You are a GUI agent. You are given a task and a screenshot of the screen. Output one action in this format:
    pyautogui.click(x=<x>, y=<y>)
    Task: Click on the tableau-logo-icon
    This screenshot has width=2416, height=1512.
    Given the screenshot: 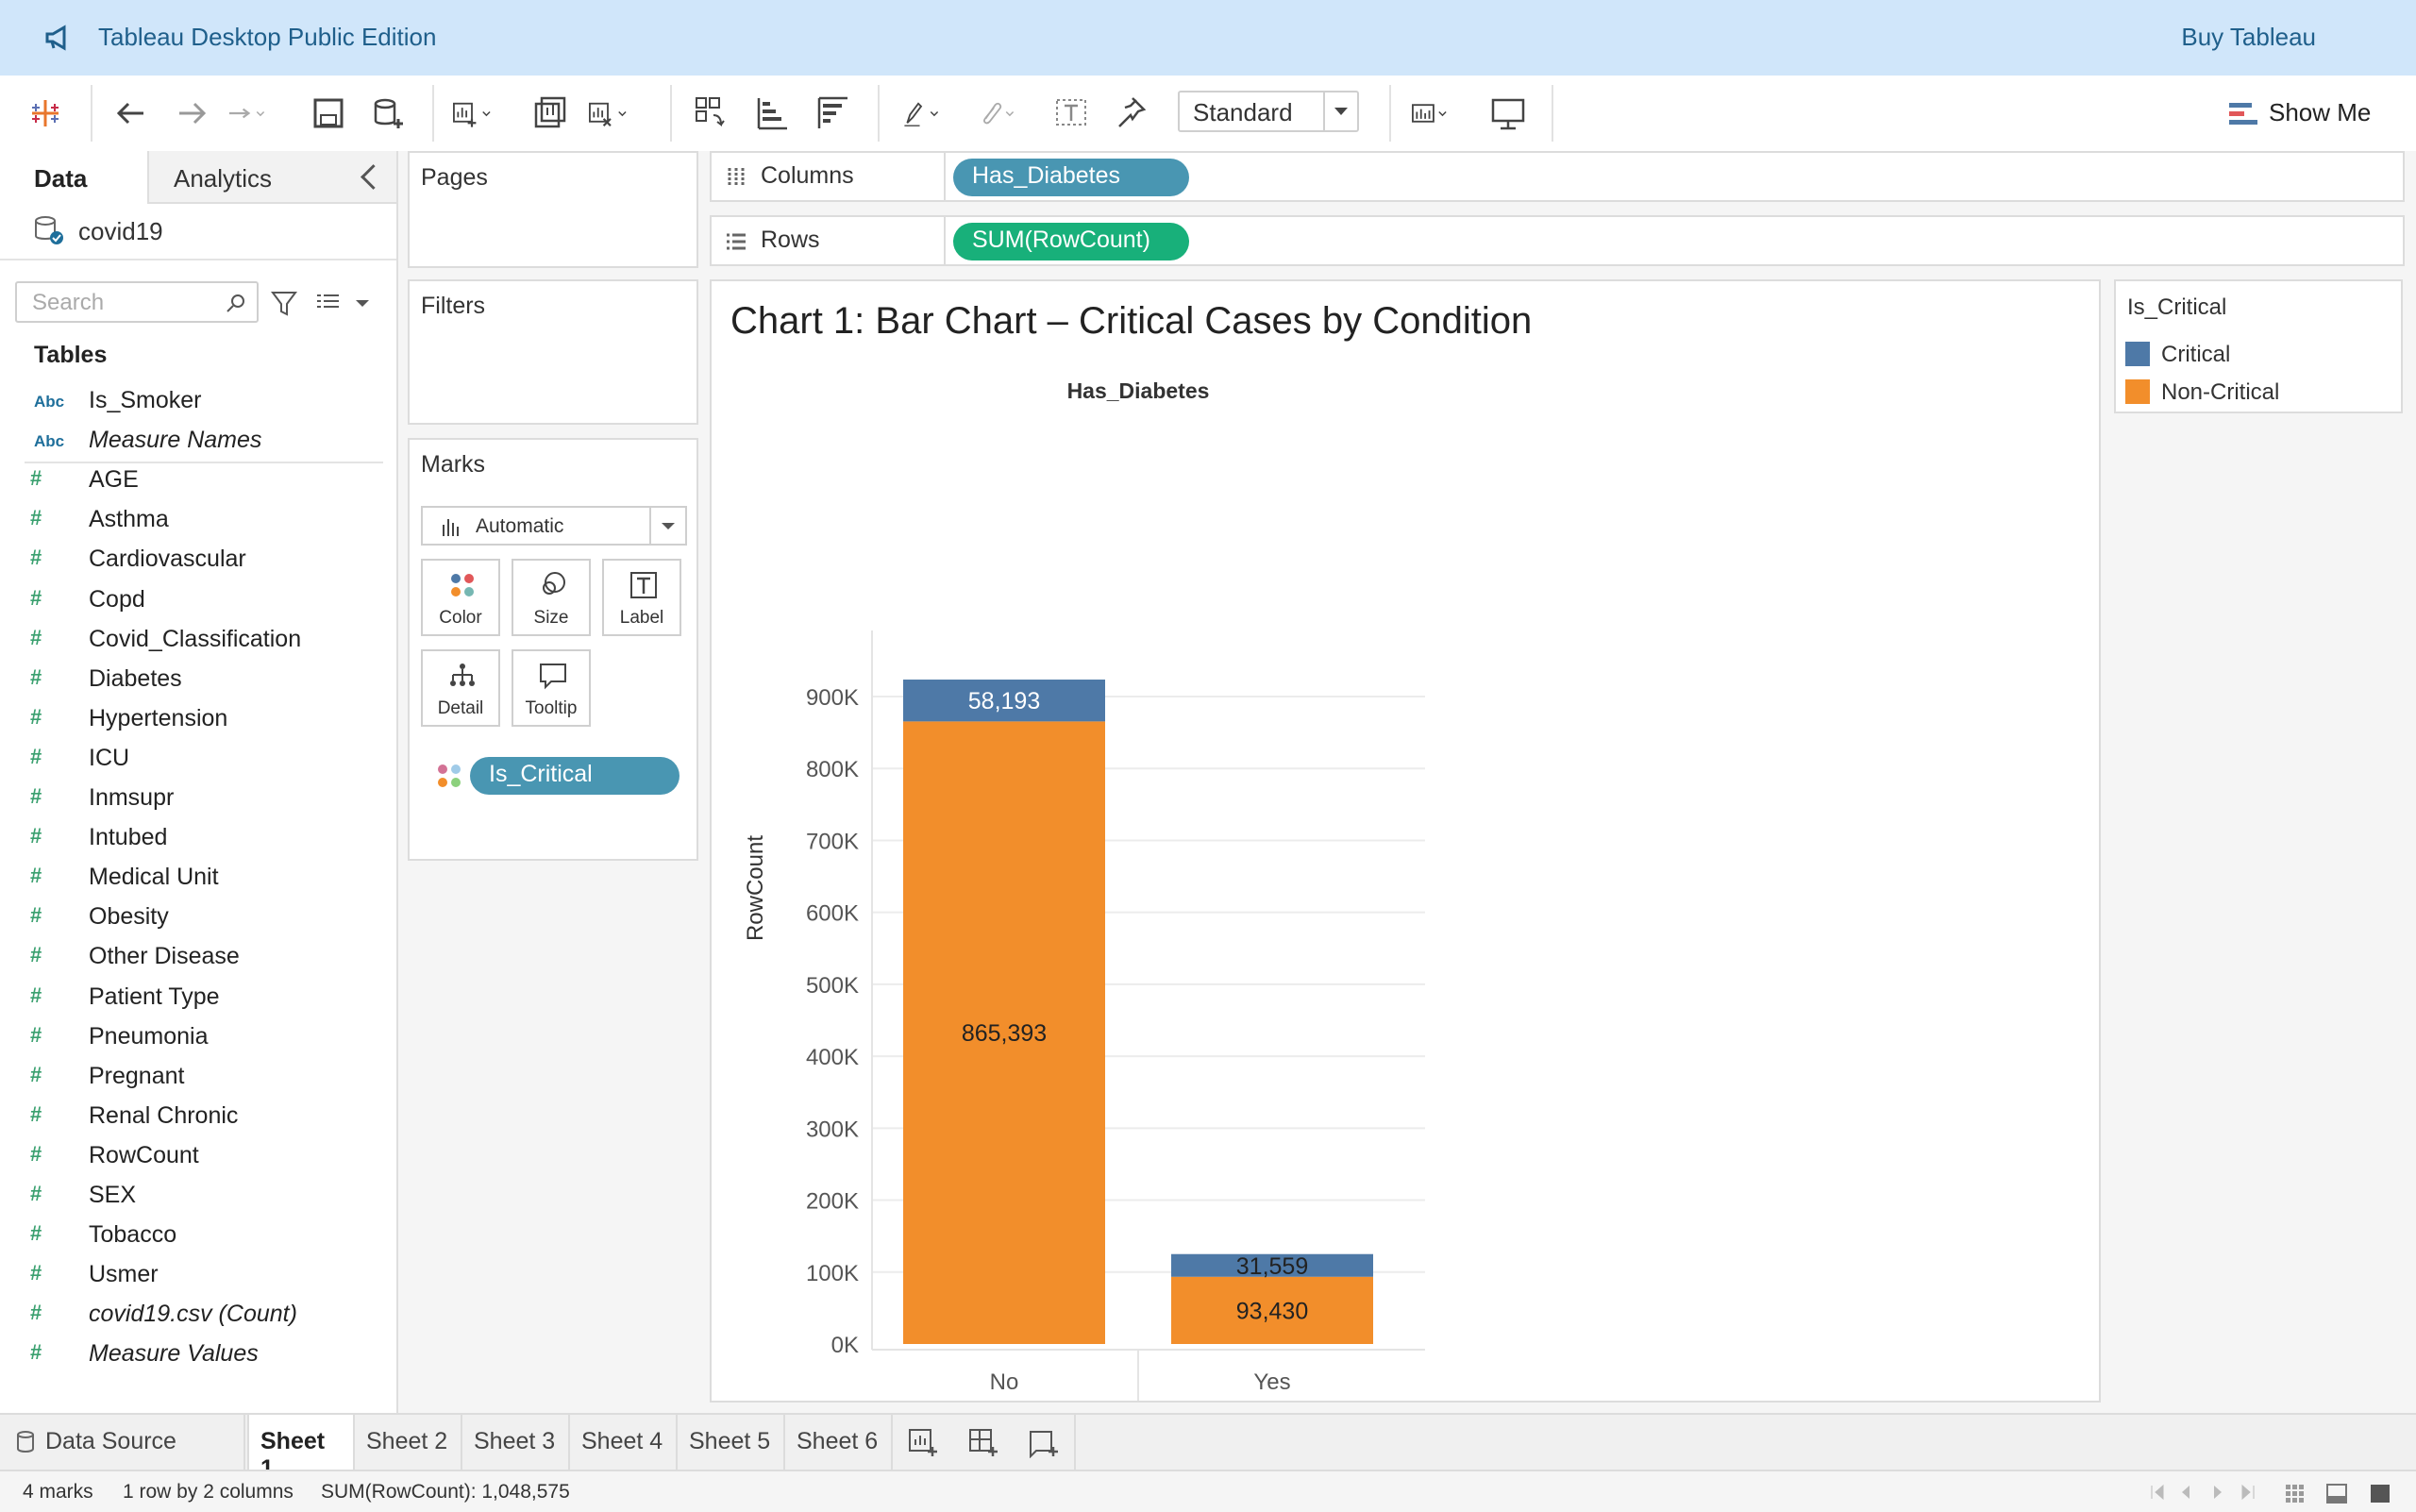 What is the action you would take?
    pyautogui.click(x=45, y=113)
    